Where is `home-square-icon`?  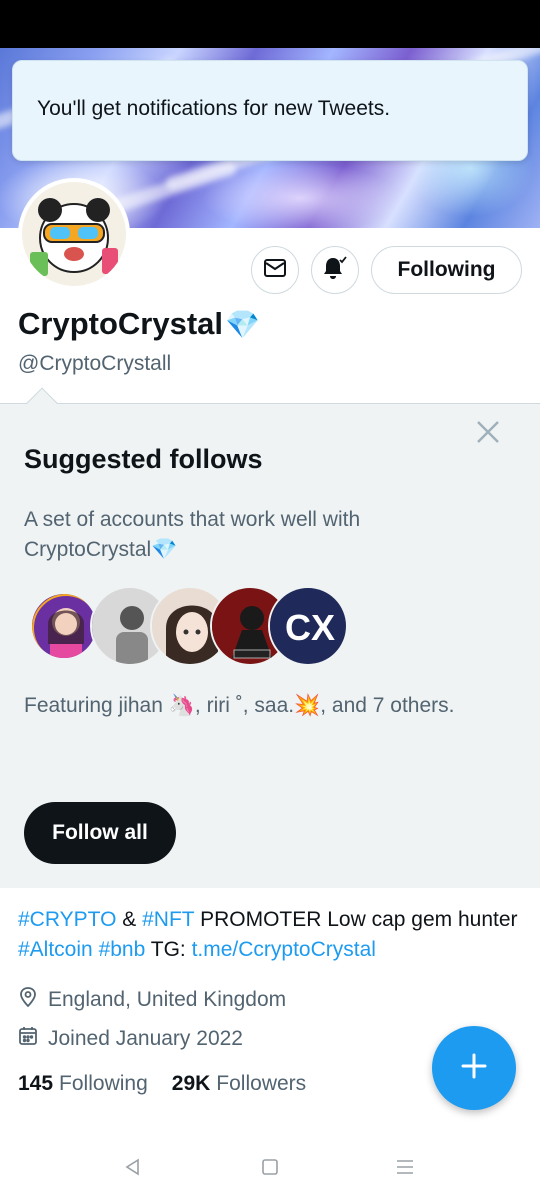 home-square-icon is located at coordinates (270, 1169).